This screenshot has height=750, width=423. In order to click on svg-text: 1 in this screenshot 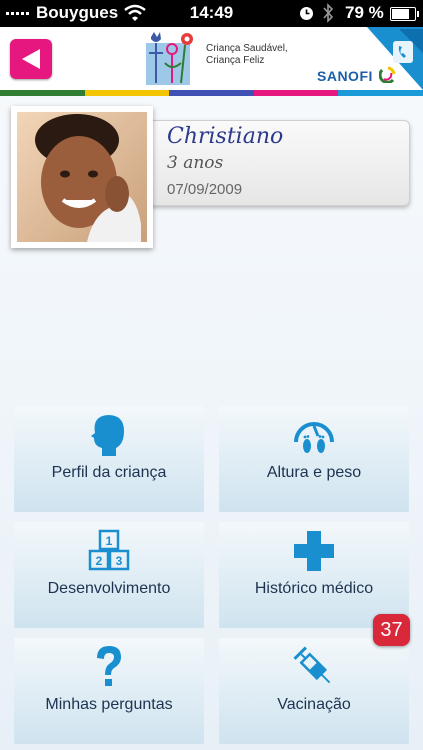, I will do `click(109, 541)`.